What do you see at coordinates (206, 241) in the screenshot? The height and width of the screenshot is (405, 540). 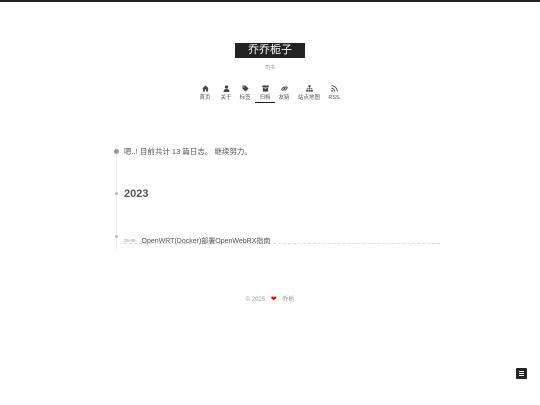 I see `post-title-link: OpenWRT(Docker)部署OpenWebRX指南` at bounding box center [206, 241].